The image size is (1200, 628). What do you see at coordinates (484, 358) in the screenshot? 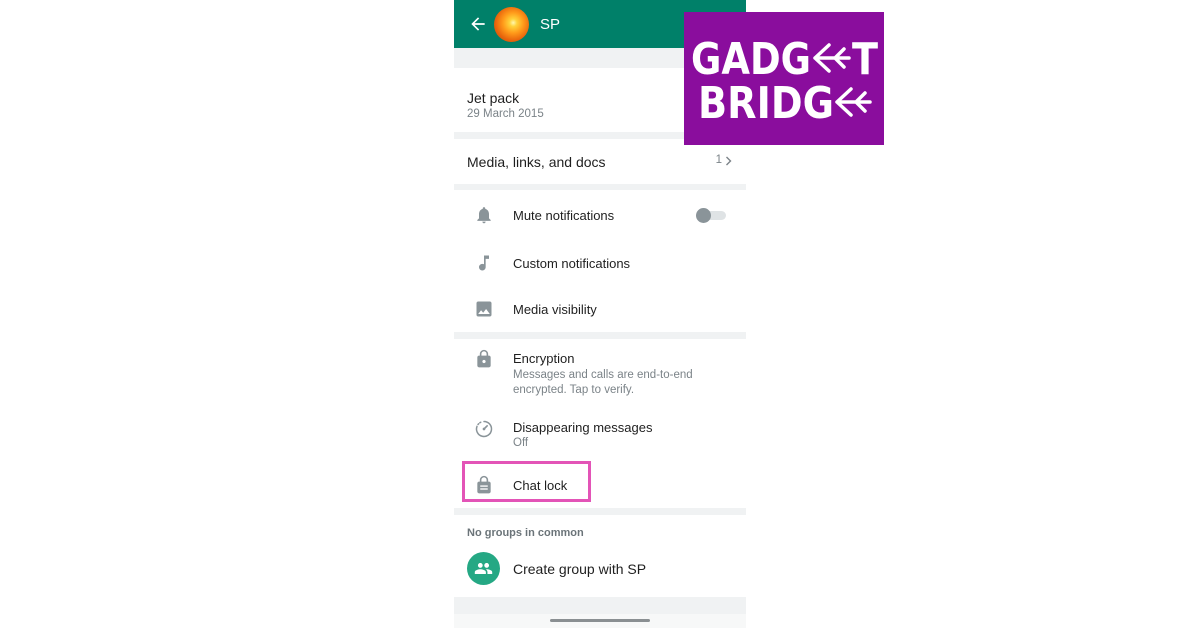
I see `lock-icon` at bounding box center [484, 358].